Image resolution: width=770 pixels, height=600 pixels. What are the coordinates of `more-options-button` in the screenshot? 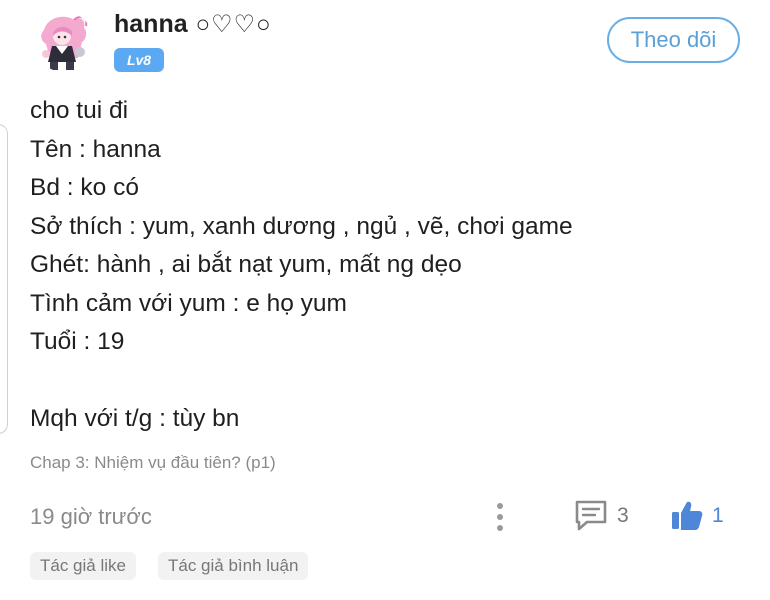 It's located at (500, 517).